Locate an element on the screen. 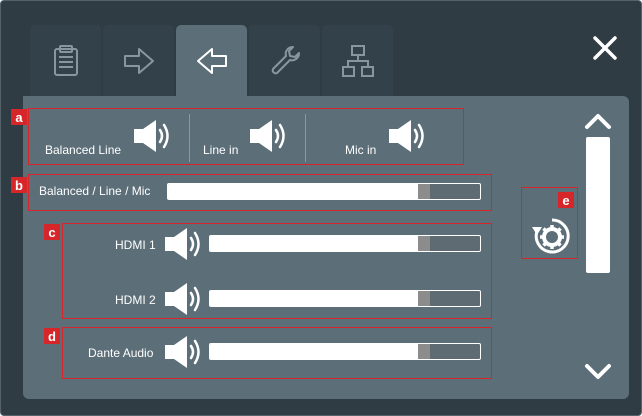 Image resolution: width=642 pixels, height=416 pixels. tab-tools is located at coordinates (284, 60).